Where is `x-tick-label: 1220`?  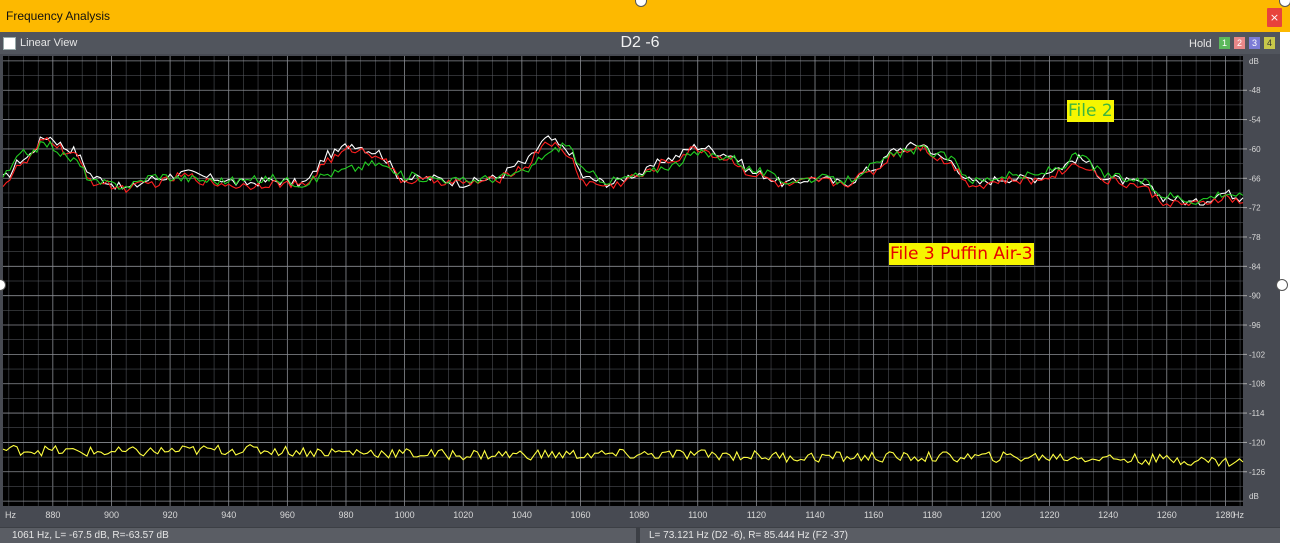 x-tick-label: 1220 is located at coordinates (1050, 515).